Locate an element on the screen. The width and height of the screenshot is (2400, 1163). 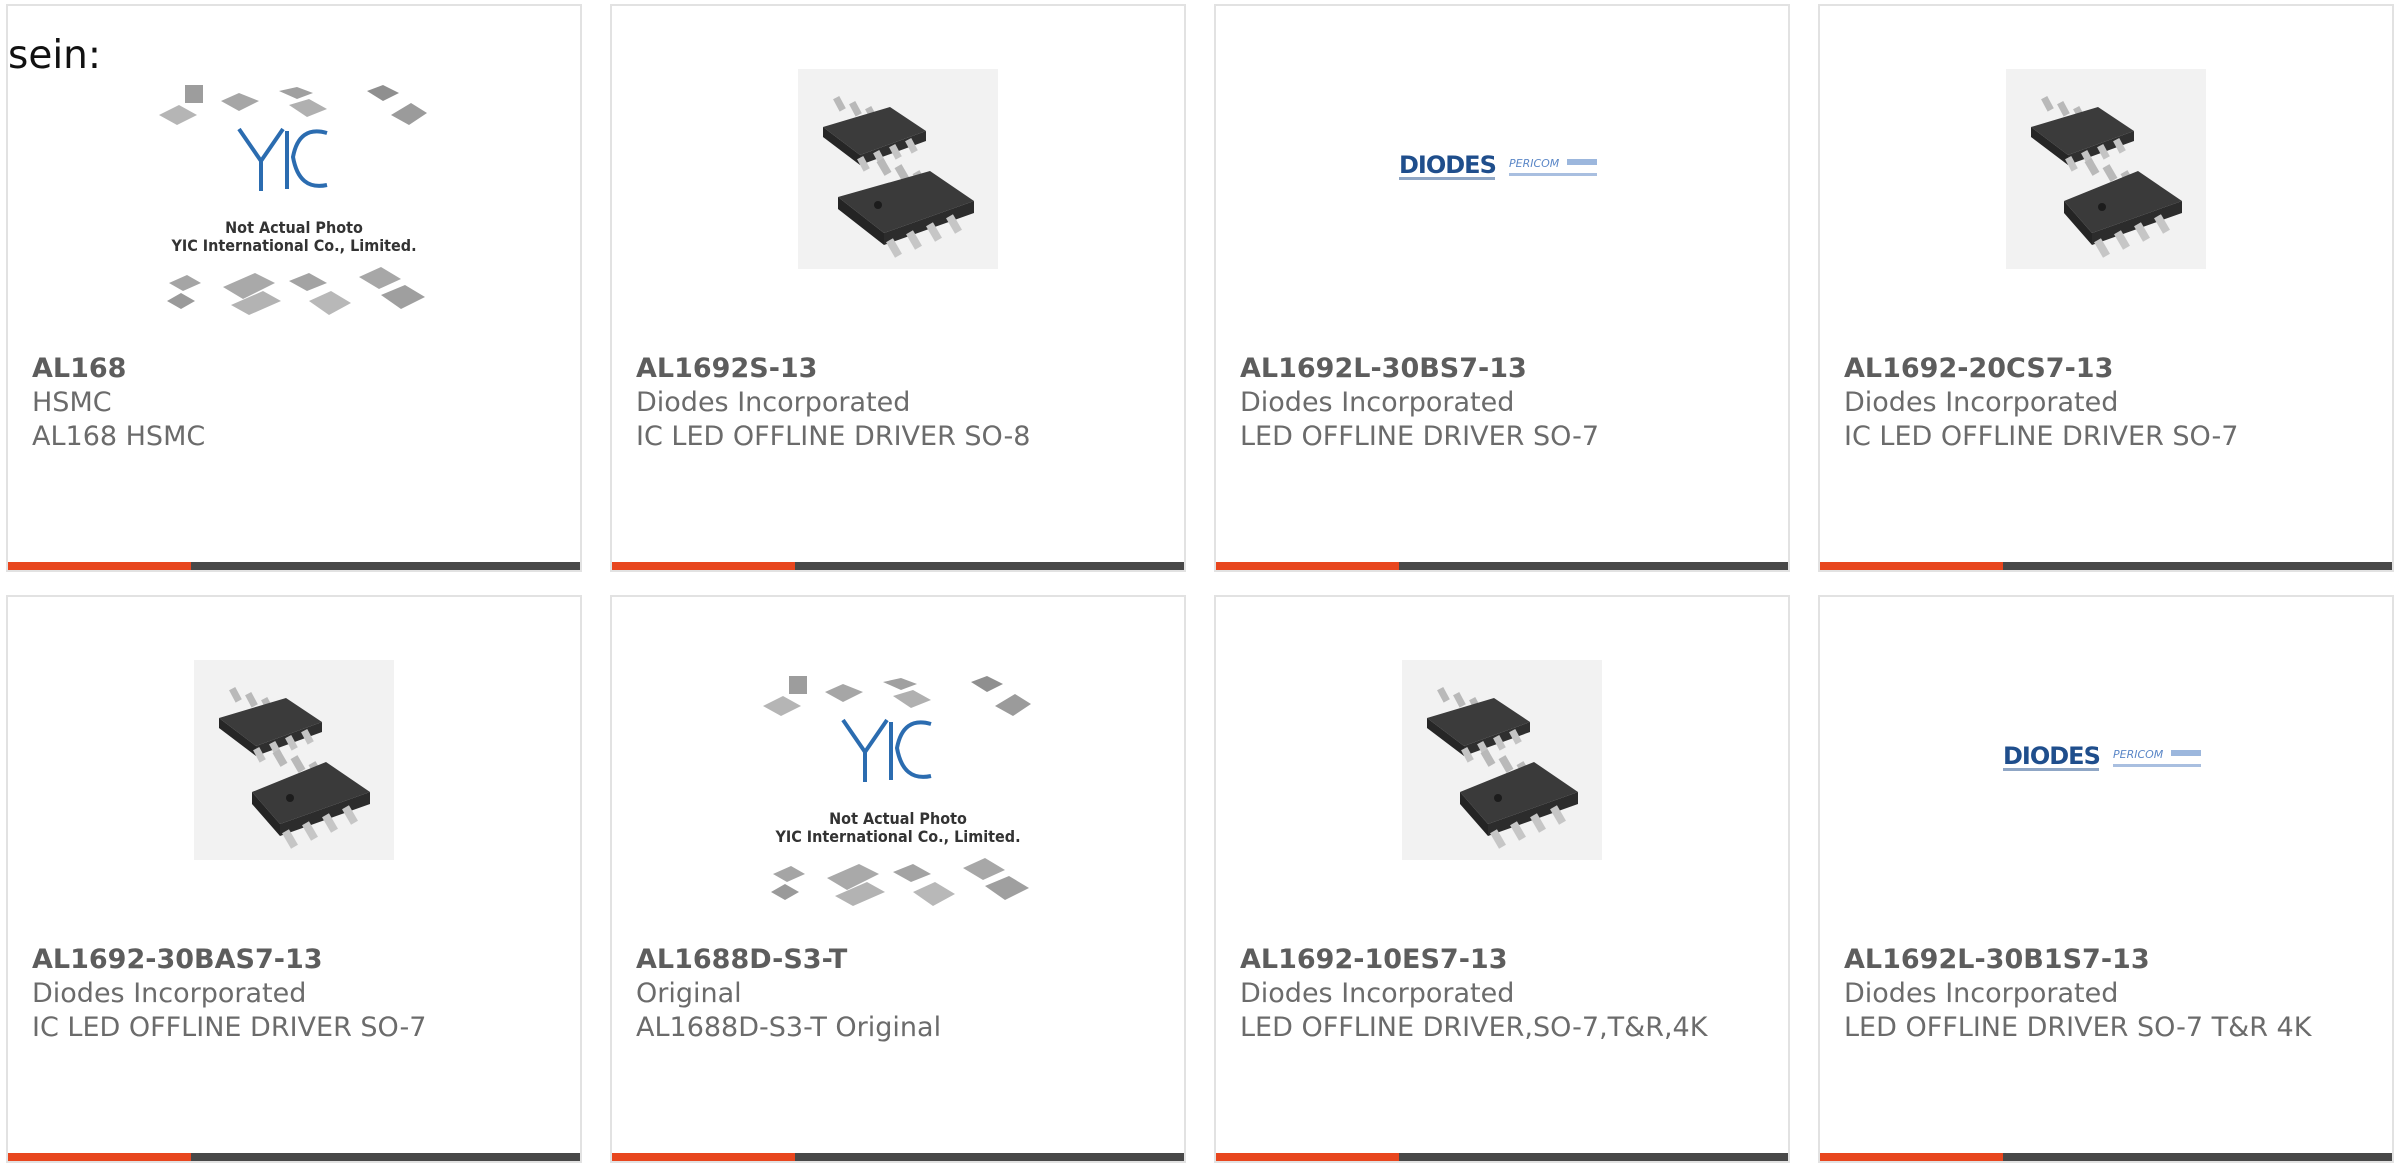
product-description: LED OFFLINE DRIVER,SO-7,T&R,4K is located at coordinates (1474, 1027).